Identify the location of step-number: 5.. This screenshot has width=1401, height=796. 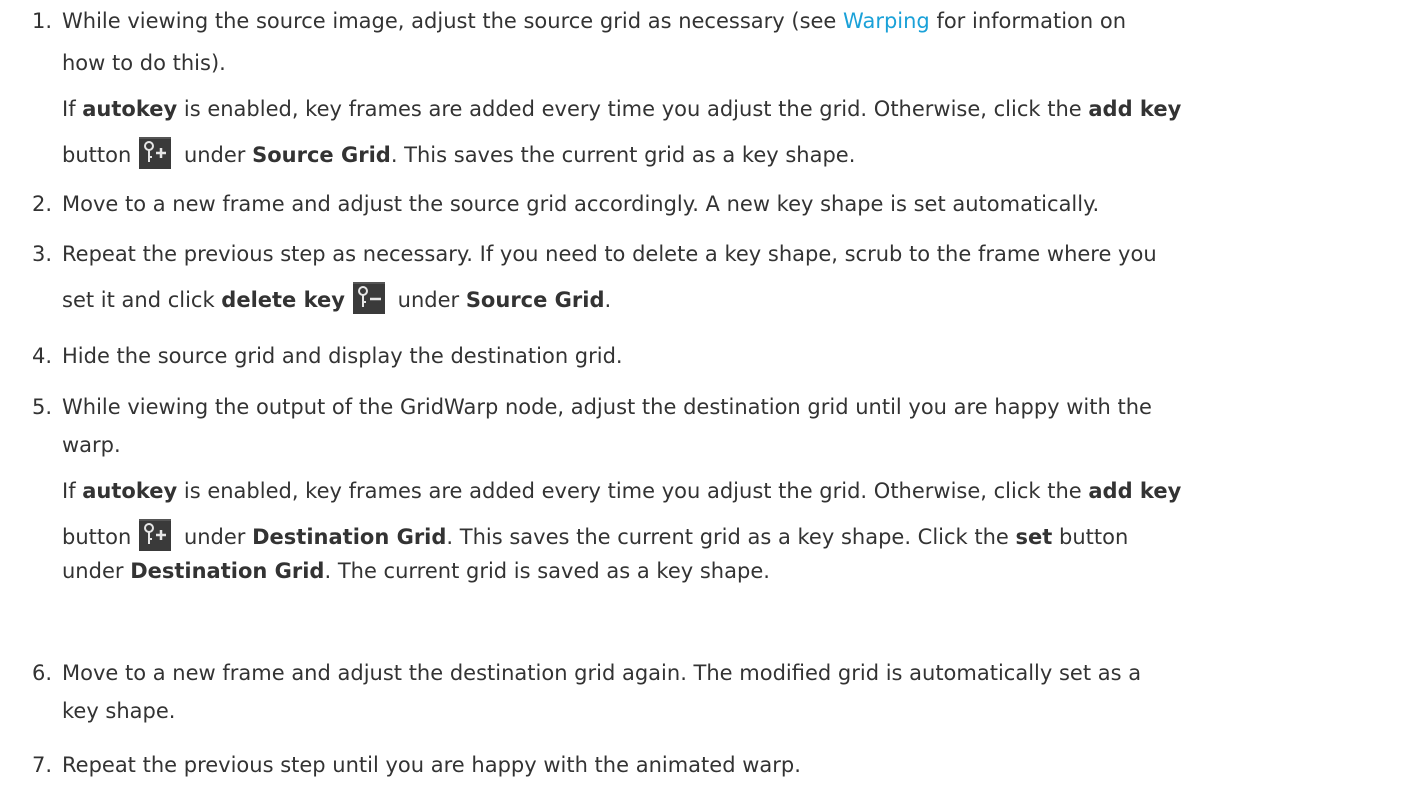
(41, 407).